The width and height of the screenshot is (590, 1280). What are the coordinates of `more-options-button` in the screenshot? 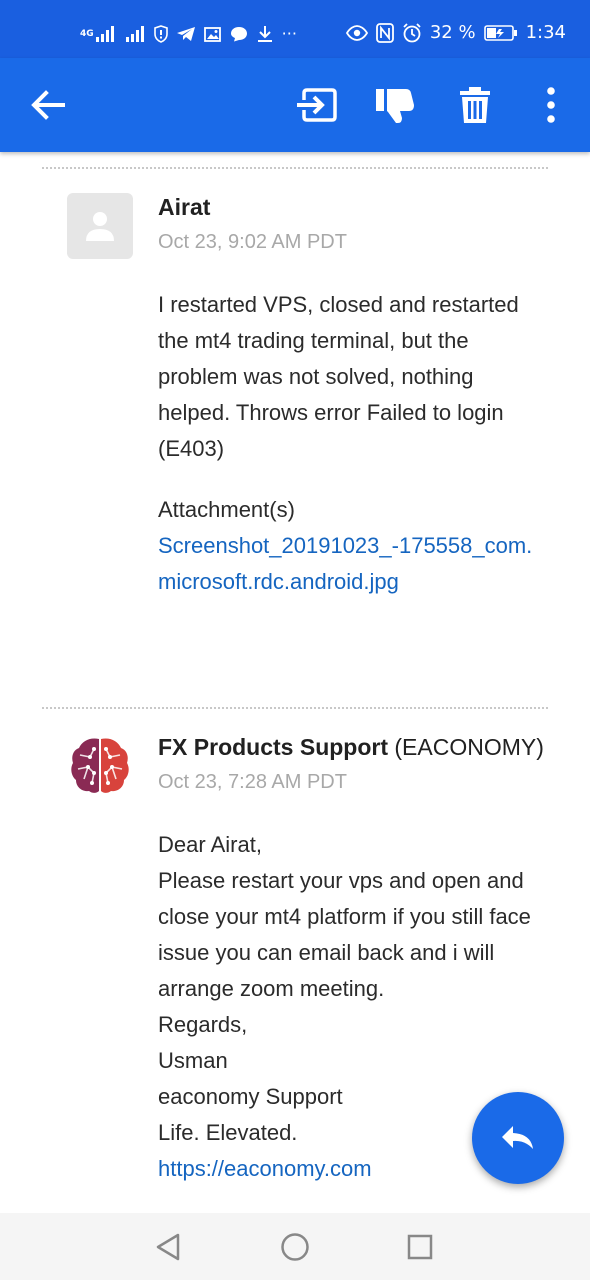 It's located at (551, 105).